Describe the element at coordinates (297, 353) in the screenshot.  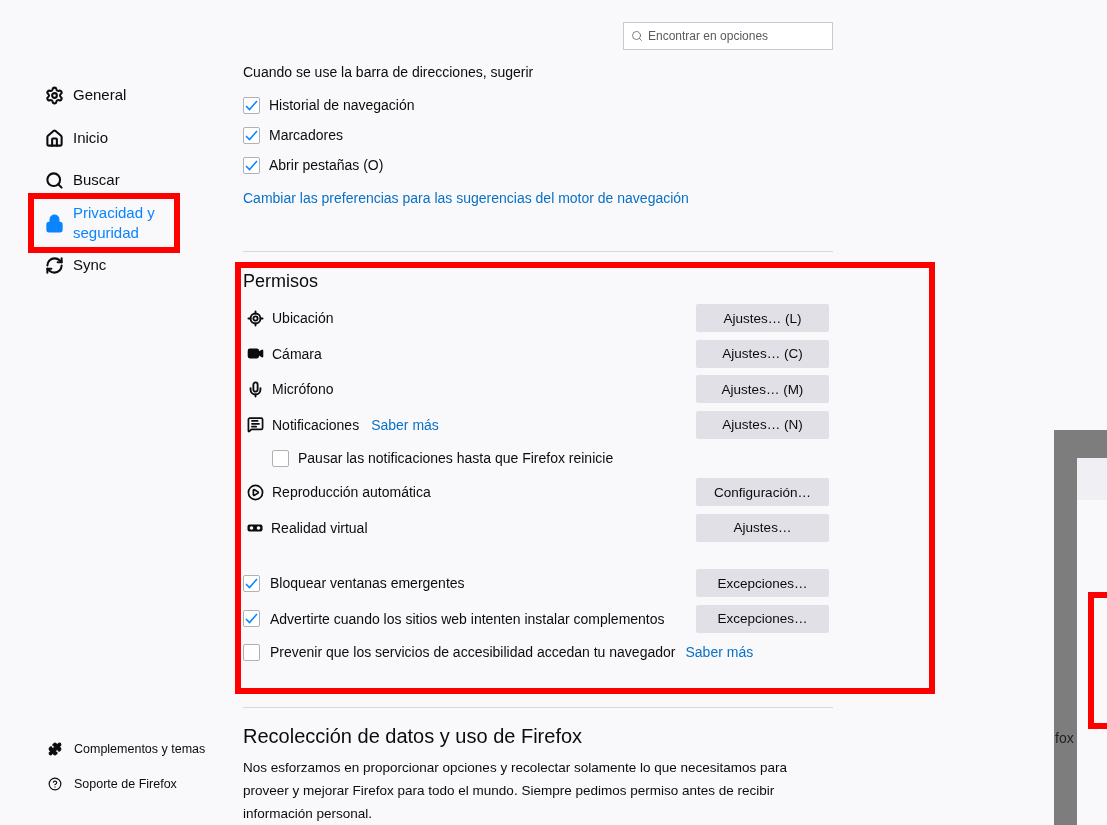
I see `permission-label: Cámara` at that location.